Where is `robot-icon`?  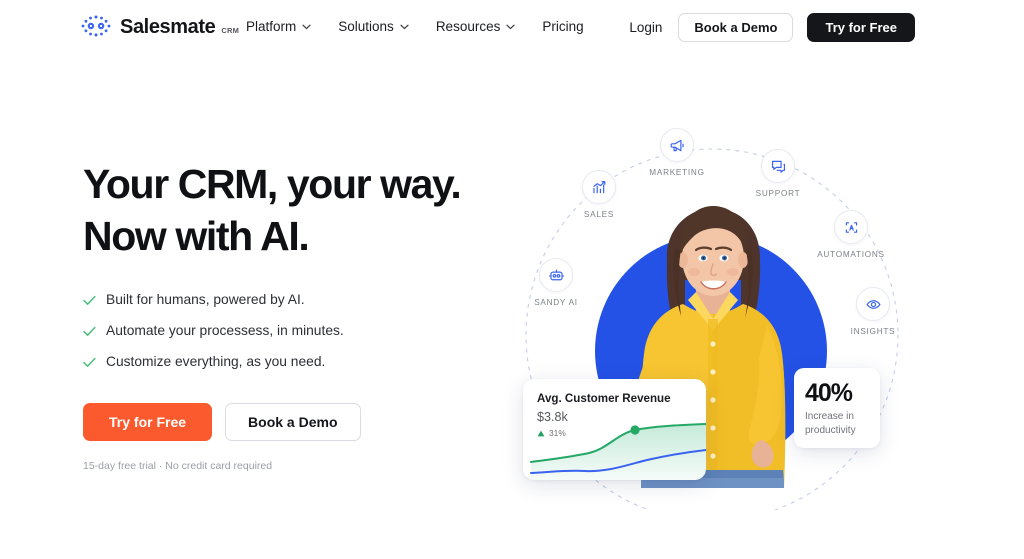 robot-icon is located at coordinates (556, 275).